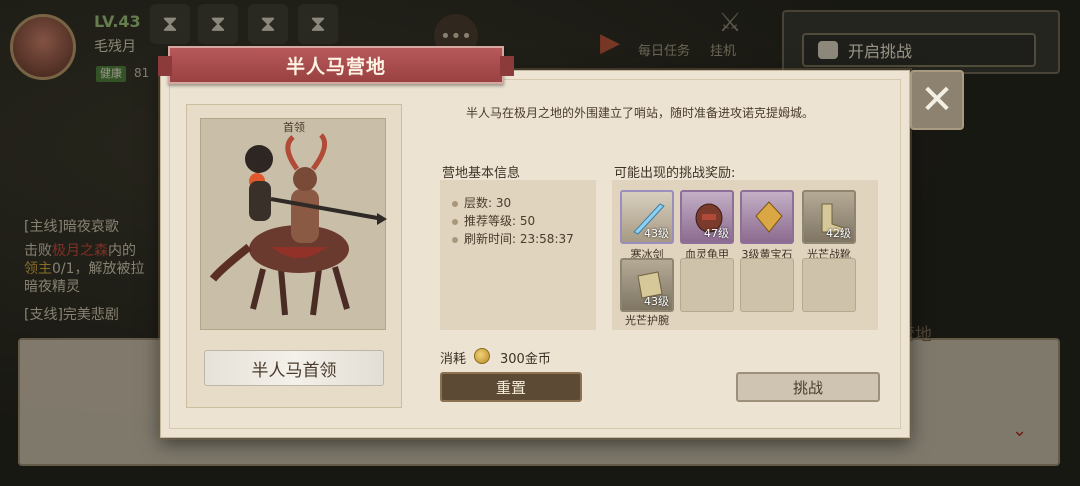 Image resolution: width=1080 pixels, height=486 pixels. What do you see at coordinates (647, 285) in the screenshot?
I see `reward-item-light-bracer: 43级` at bounding box center [647, 285].